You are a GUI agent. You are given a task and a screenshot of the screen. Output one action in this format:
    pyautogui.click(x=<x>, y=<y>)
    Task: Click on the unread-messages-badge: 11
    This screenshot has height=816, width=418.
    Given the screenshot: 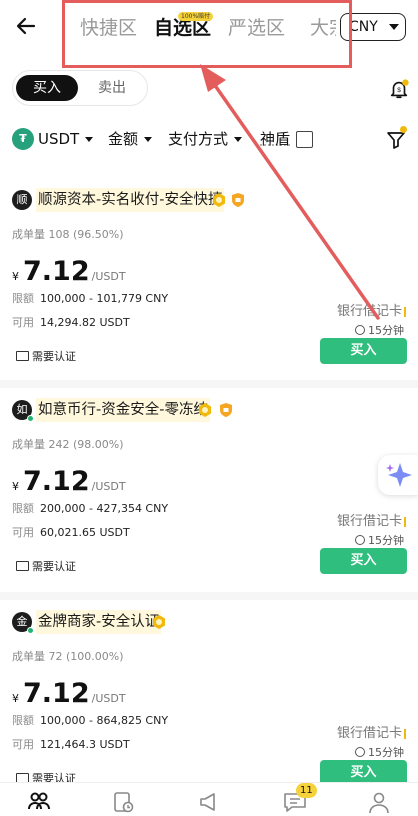 What is the action you would take?
    pyautogui.click(x=306, y=790)
    